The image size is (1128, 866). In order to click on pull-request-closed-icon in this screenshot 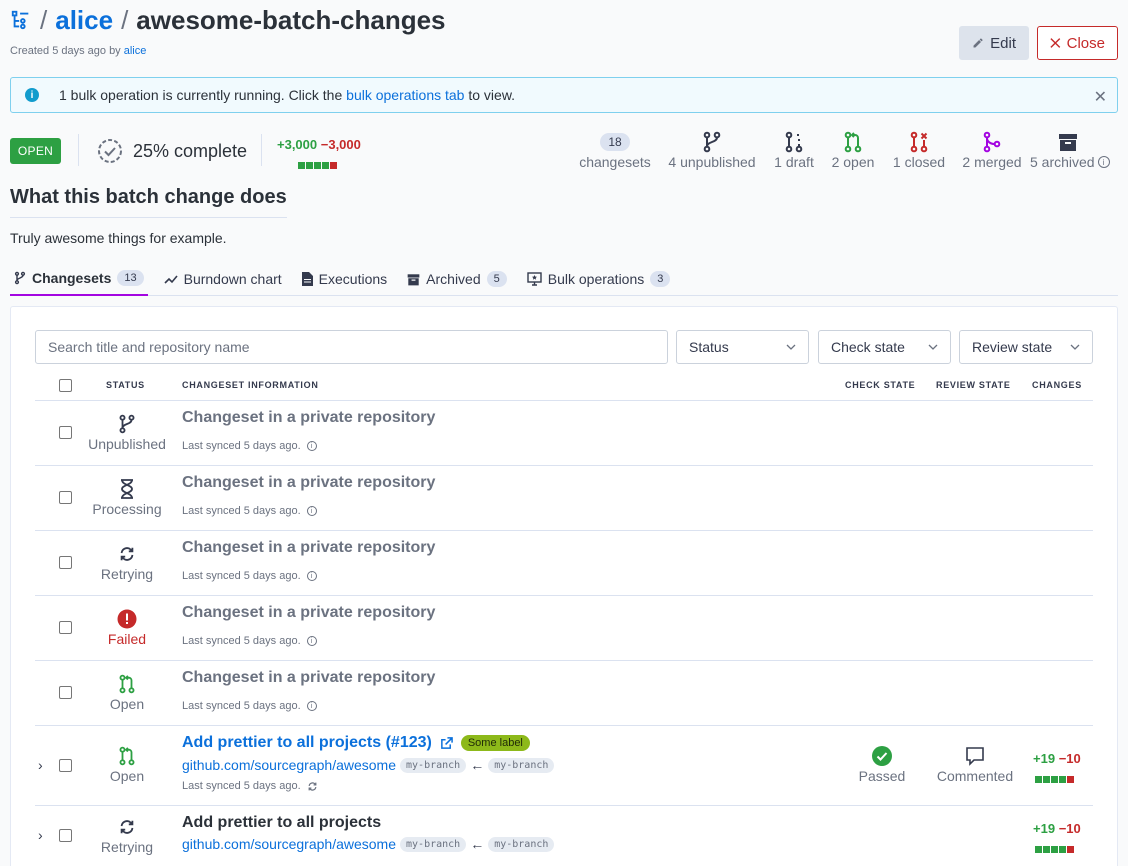, I will do `click(919, 142)`.